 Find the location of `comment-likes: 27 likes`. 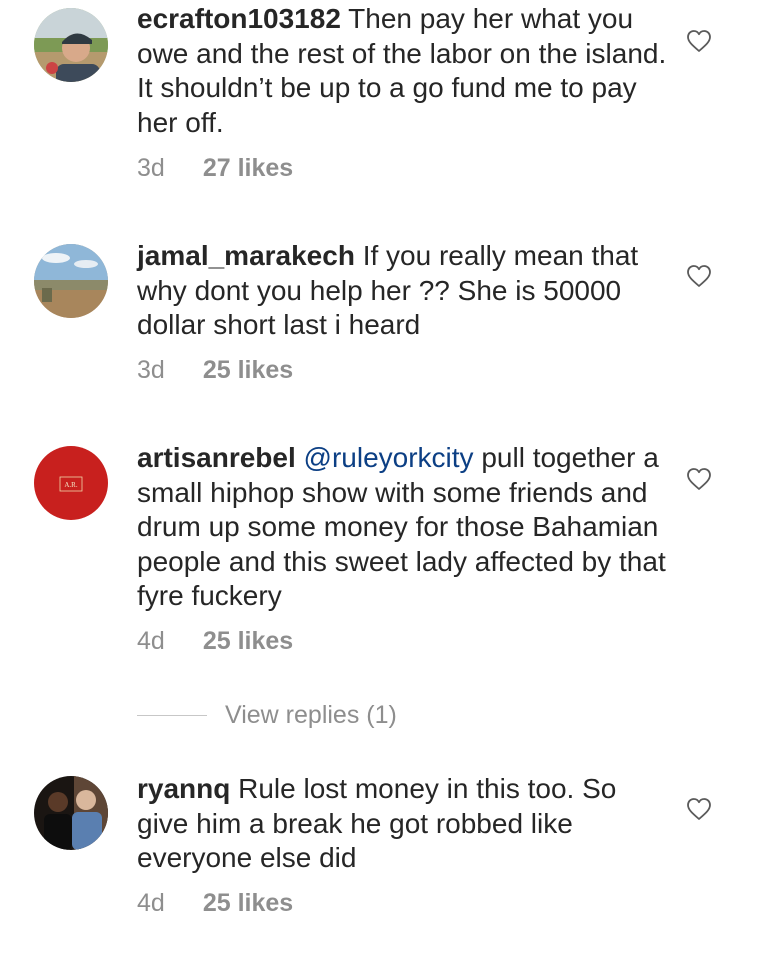

comment-likes: 27 likes is located at coordinates (248, 168).